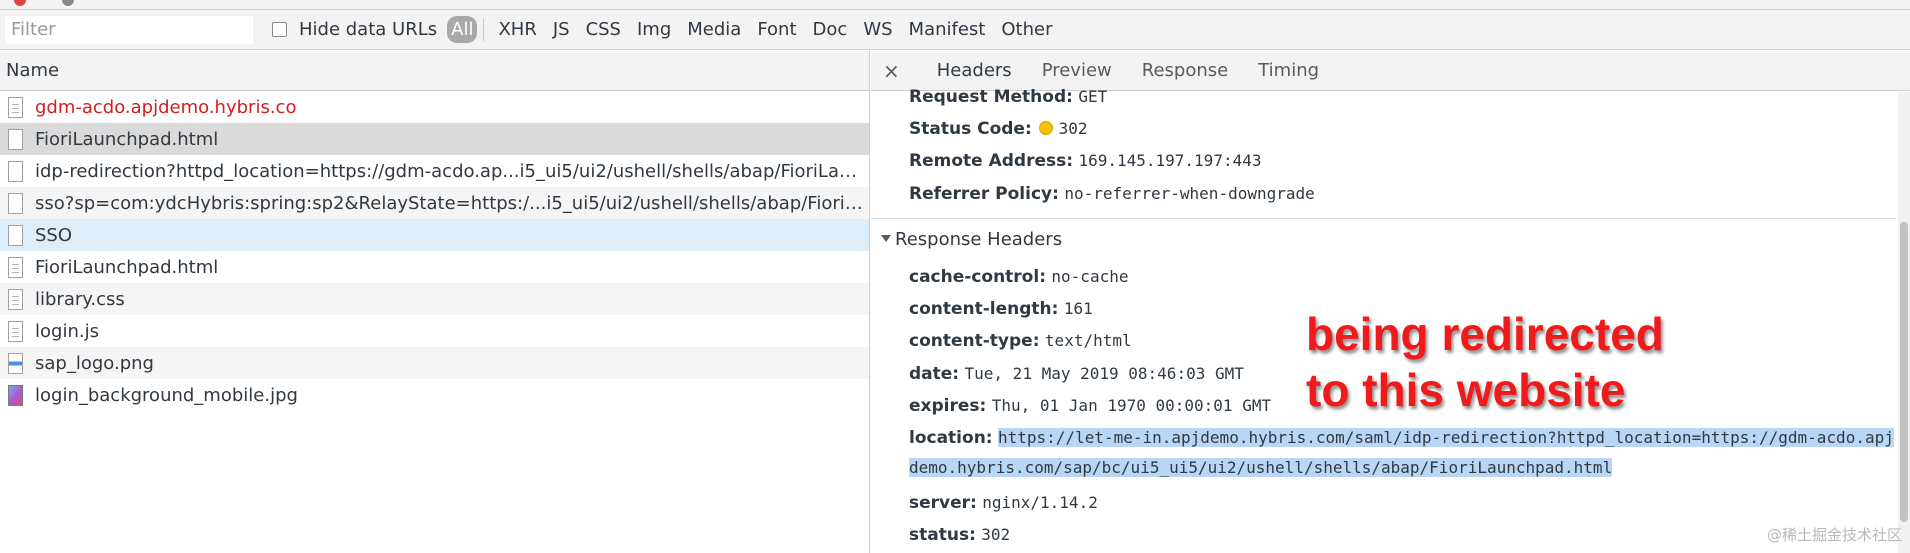 The image size is (1910, 553). I want to click on header-key: status:, so click(942, 535).